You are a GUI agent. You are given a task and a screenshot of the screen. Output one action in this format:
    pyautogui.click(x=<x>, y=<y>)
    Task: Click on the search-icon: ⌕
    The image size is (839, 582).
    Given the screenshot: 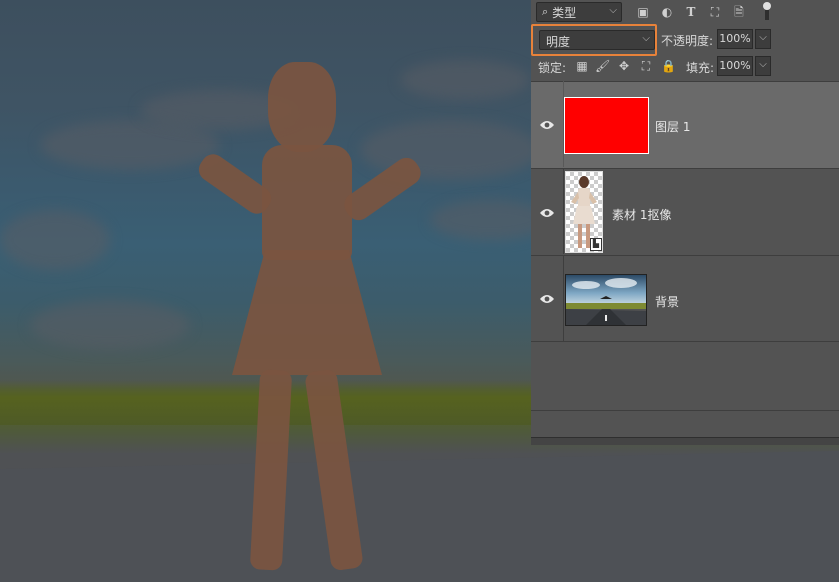 What is the action you would take?
    pyautogui.click(x=545, y=11)
    